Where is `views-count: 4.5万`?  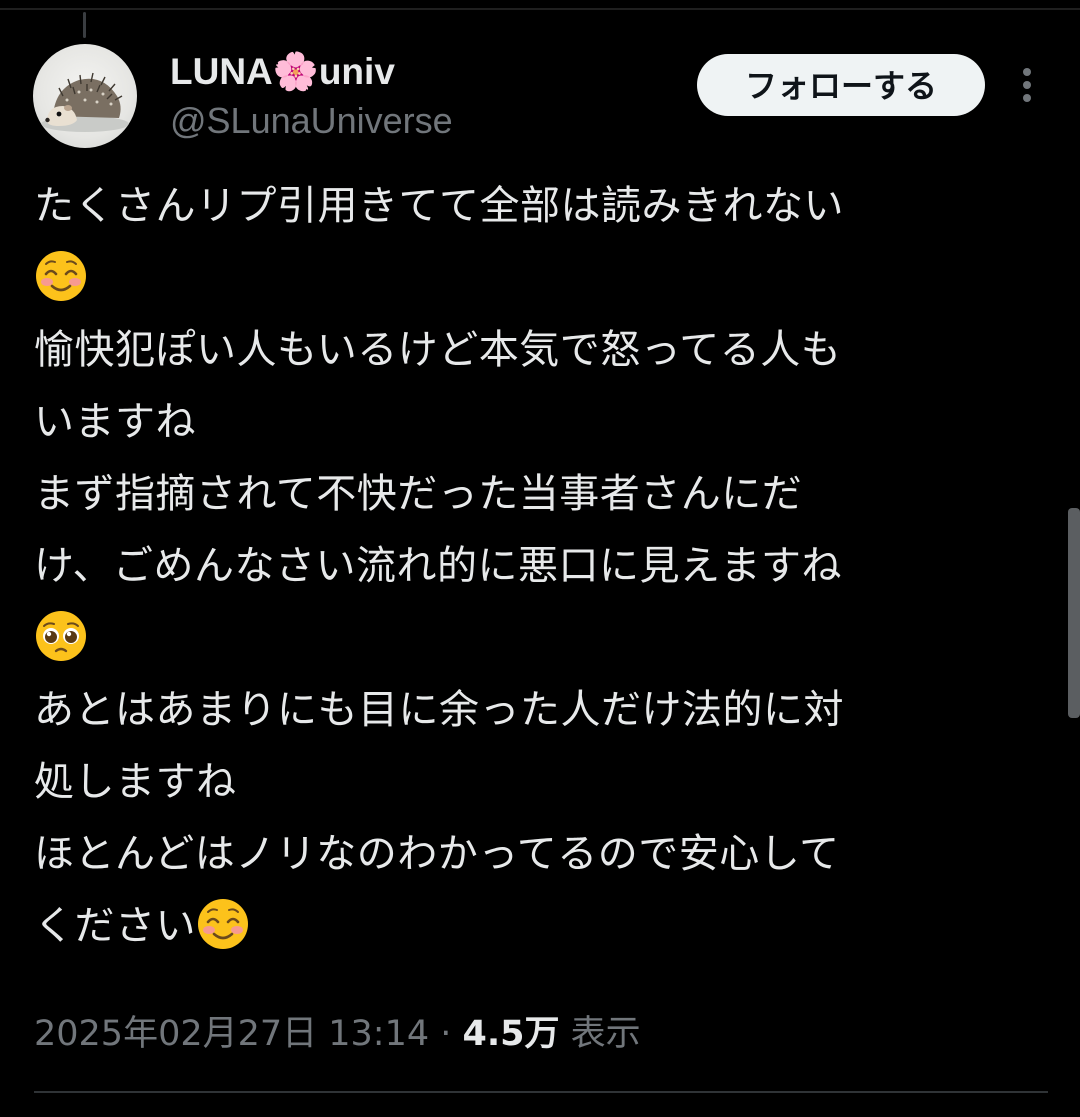 views-count: 4.5万 is located at coordinates (511, 1034).